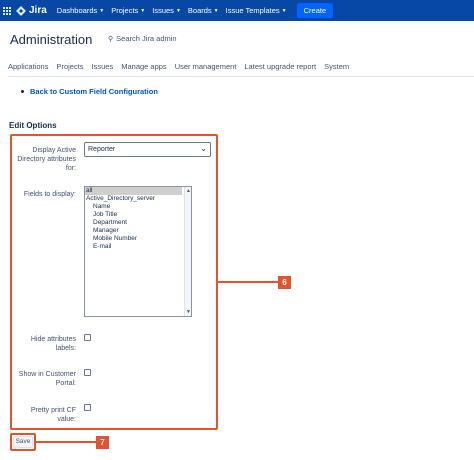 This screenshot has height=460, width=474. I want to click on nav-issue-templates: Issue Templates ▼, so click(256, 10).